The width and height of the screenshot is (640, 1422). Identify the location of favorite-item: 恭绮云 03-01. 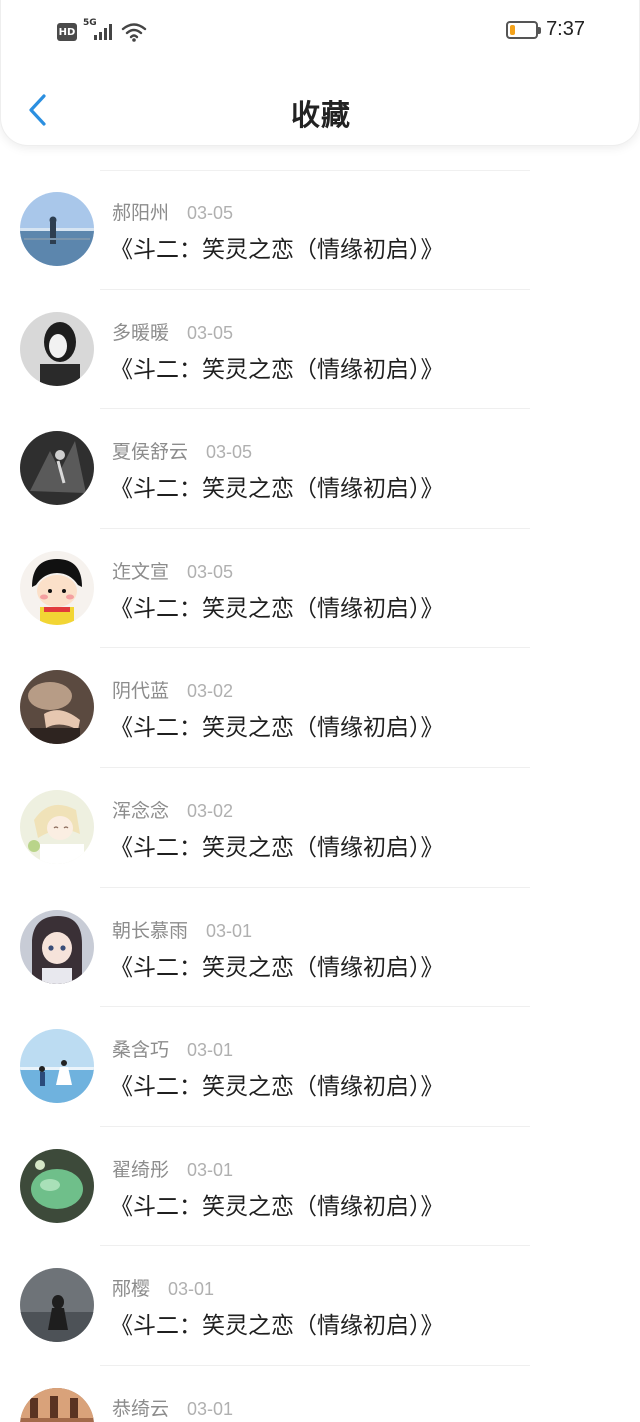
(320, 1394).